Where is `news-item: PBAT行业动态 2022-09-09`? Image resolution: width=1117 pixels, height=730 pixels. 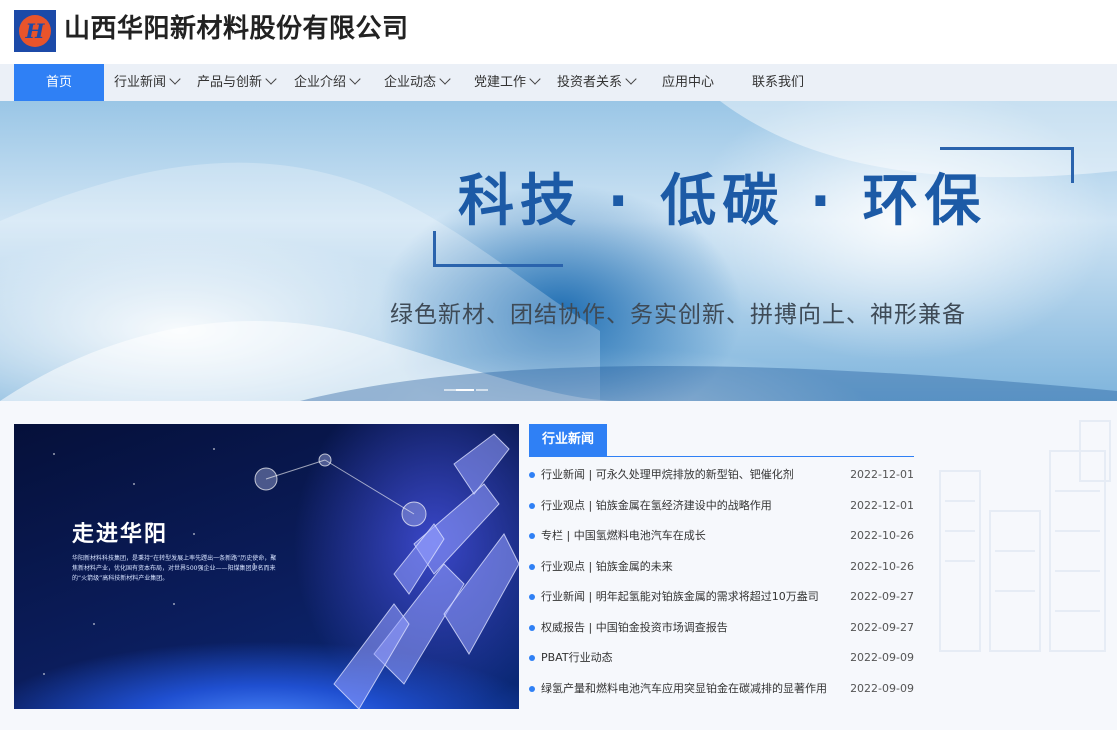
news-item: PBAT行业动态 2022-09-09 is located at coordinates (721, 658).